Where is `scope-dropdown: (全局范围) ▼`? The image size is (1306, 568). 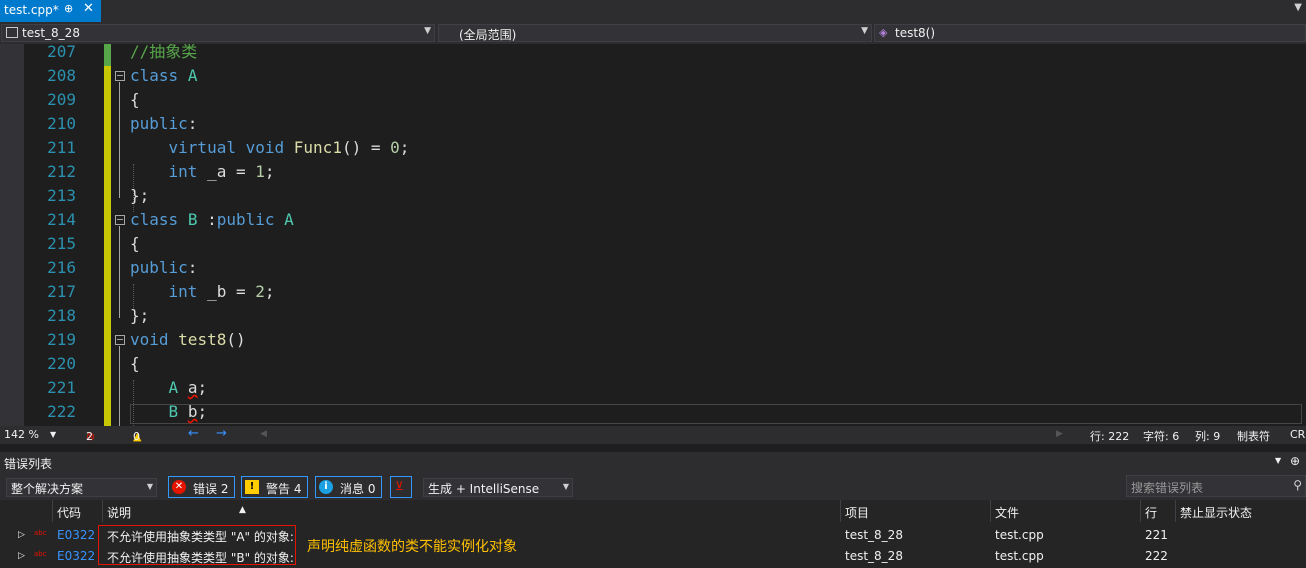 scope-dropdown: (全局范围) ▼ is located at coordinates (655, 33).